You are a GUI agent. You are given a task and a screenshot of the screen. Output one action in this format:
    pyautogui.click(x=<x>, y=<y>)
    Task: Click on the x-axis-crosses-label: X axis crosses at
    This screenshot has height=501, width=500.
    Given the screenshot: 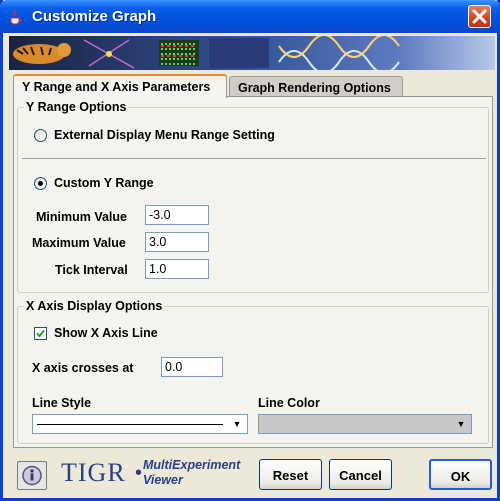 What is the action you would take?
    pyautogui.click(x=83, y=368)
    